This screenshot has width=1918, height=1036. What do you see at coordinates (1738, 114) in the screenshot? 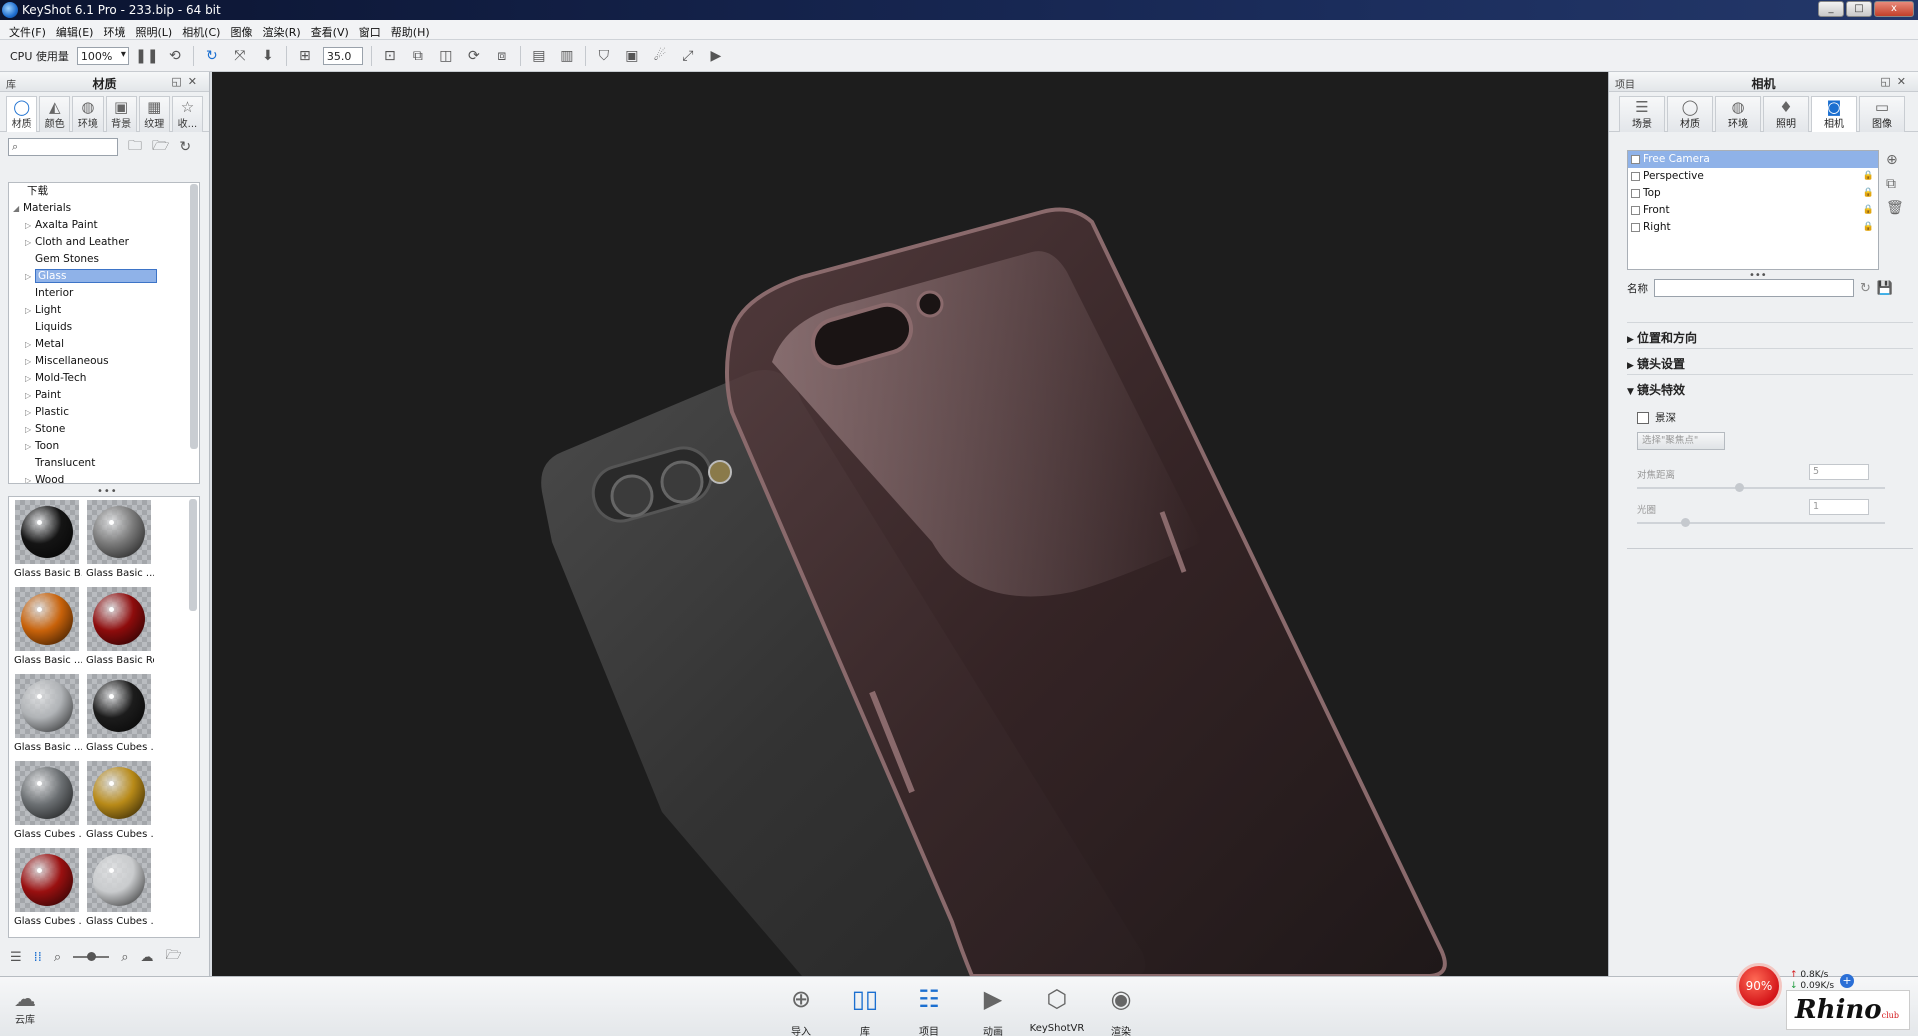
I see `tab-environment: ◍ 环境` at bounding box center [1738, 114].